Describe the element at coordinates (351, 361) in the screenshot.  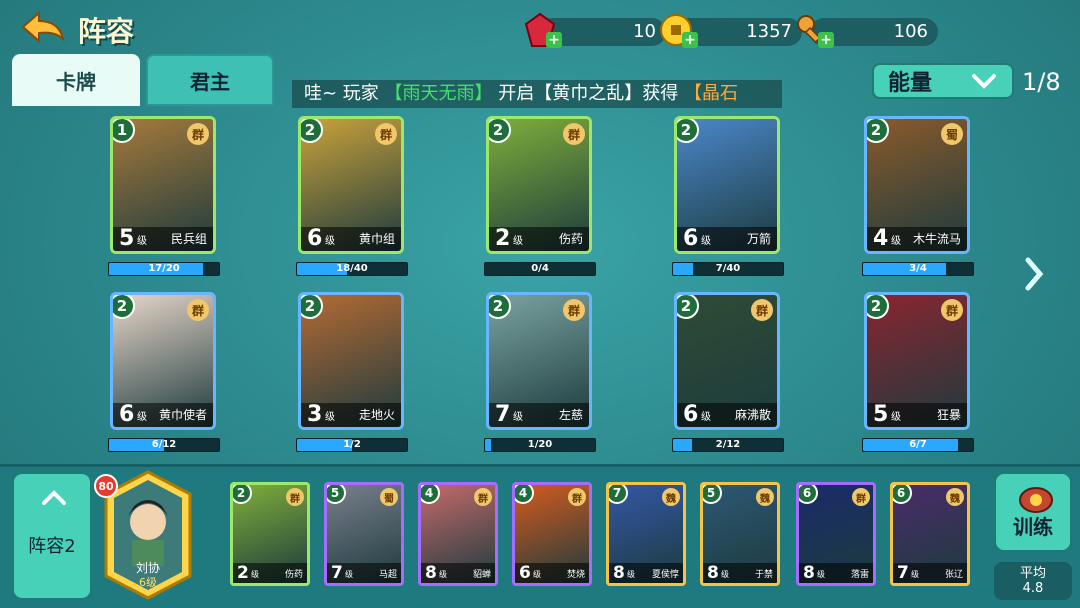
I see `card-item: 2 3 级 走地火` at that location.